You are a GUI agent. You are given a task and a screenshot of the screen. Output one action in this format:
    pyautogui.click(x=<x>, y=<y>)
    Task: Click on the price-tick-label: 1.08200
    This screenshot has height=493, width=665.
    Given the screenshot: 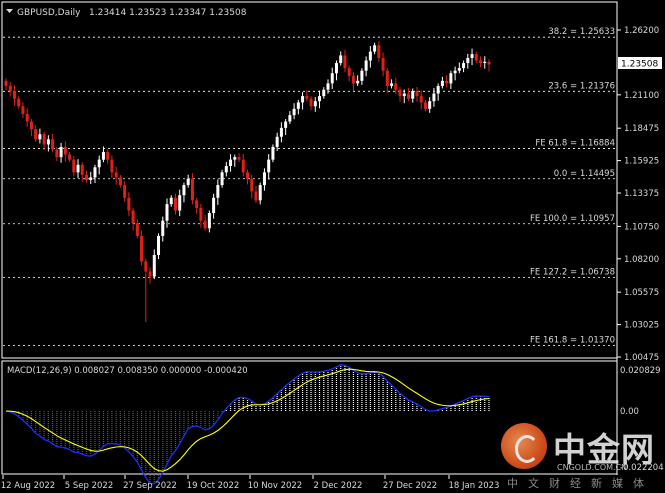 What is the action you would take?
    pyautogui.click(x=641, y=260)
    